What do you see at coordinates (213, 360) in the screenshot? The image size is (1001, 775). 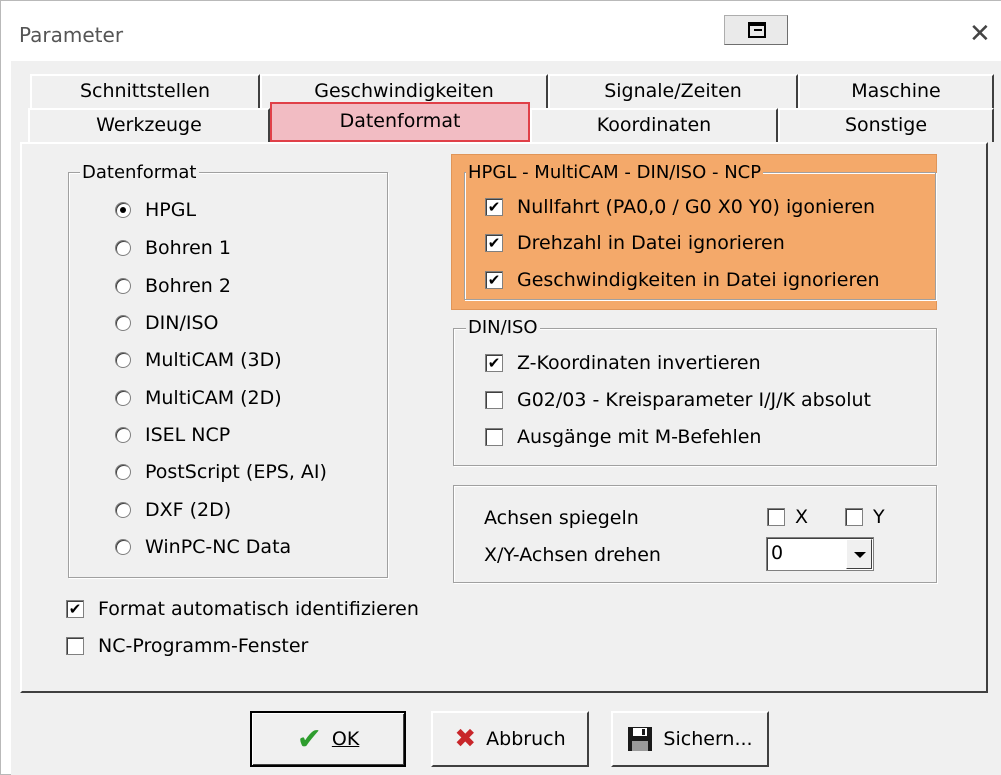 I see `radio-label: MultiCAM (3D)` at bounding box center [213, 360].